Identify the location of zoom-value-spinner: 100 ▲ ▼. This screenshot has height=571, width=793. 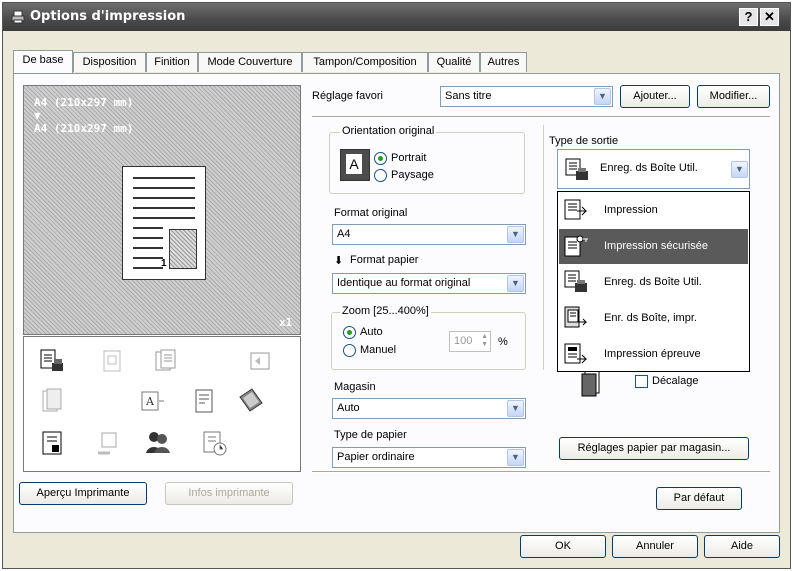
(470, 341).